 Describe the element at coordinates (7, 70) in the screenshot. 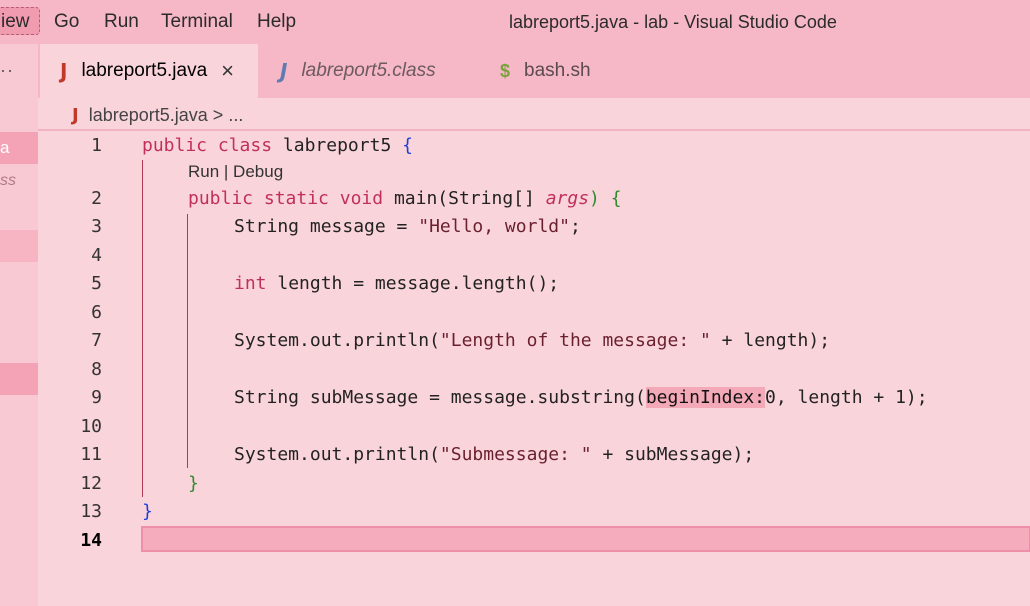

I see `more-icon: ··` at that location.